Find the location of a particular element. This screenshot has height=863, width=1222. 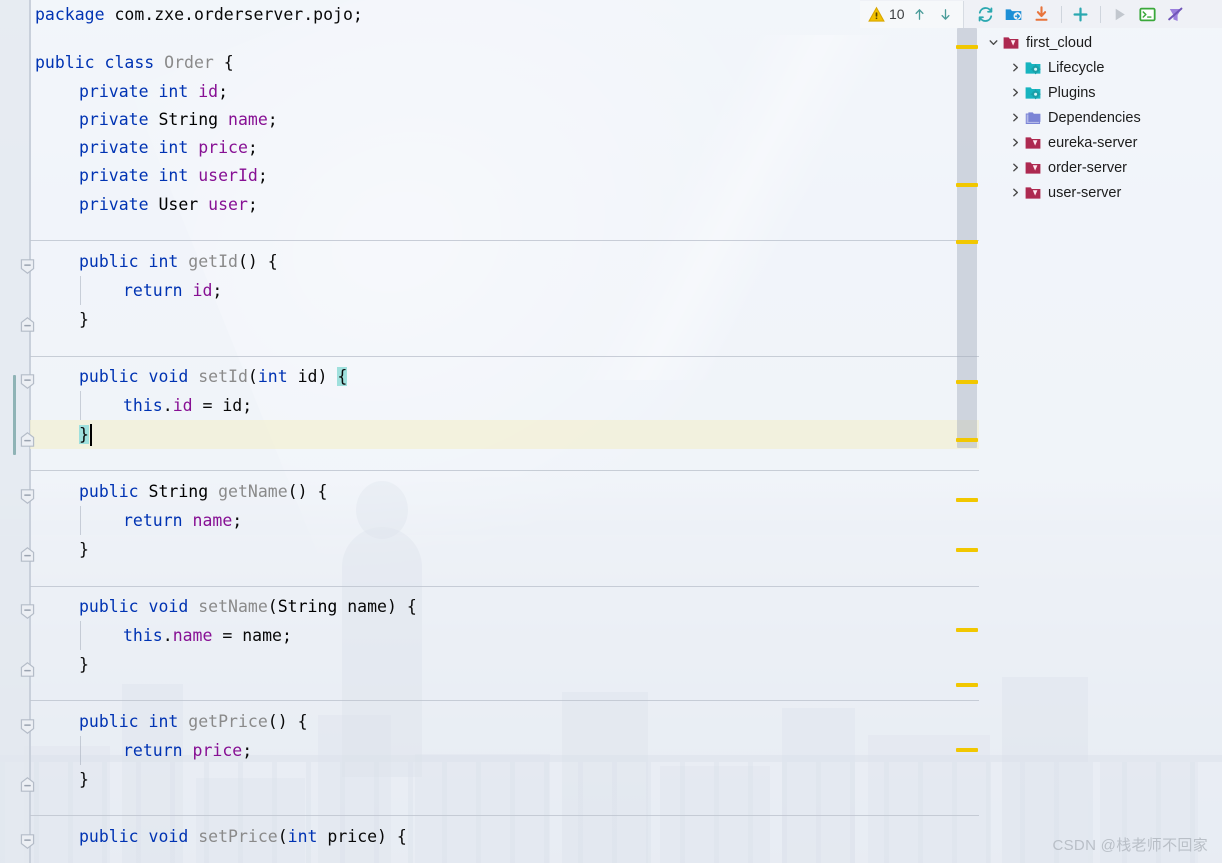

code-line: private User user; is located at coordinates (168, 204).